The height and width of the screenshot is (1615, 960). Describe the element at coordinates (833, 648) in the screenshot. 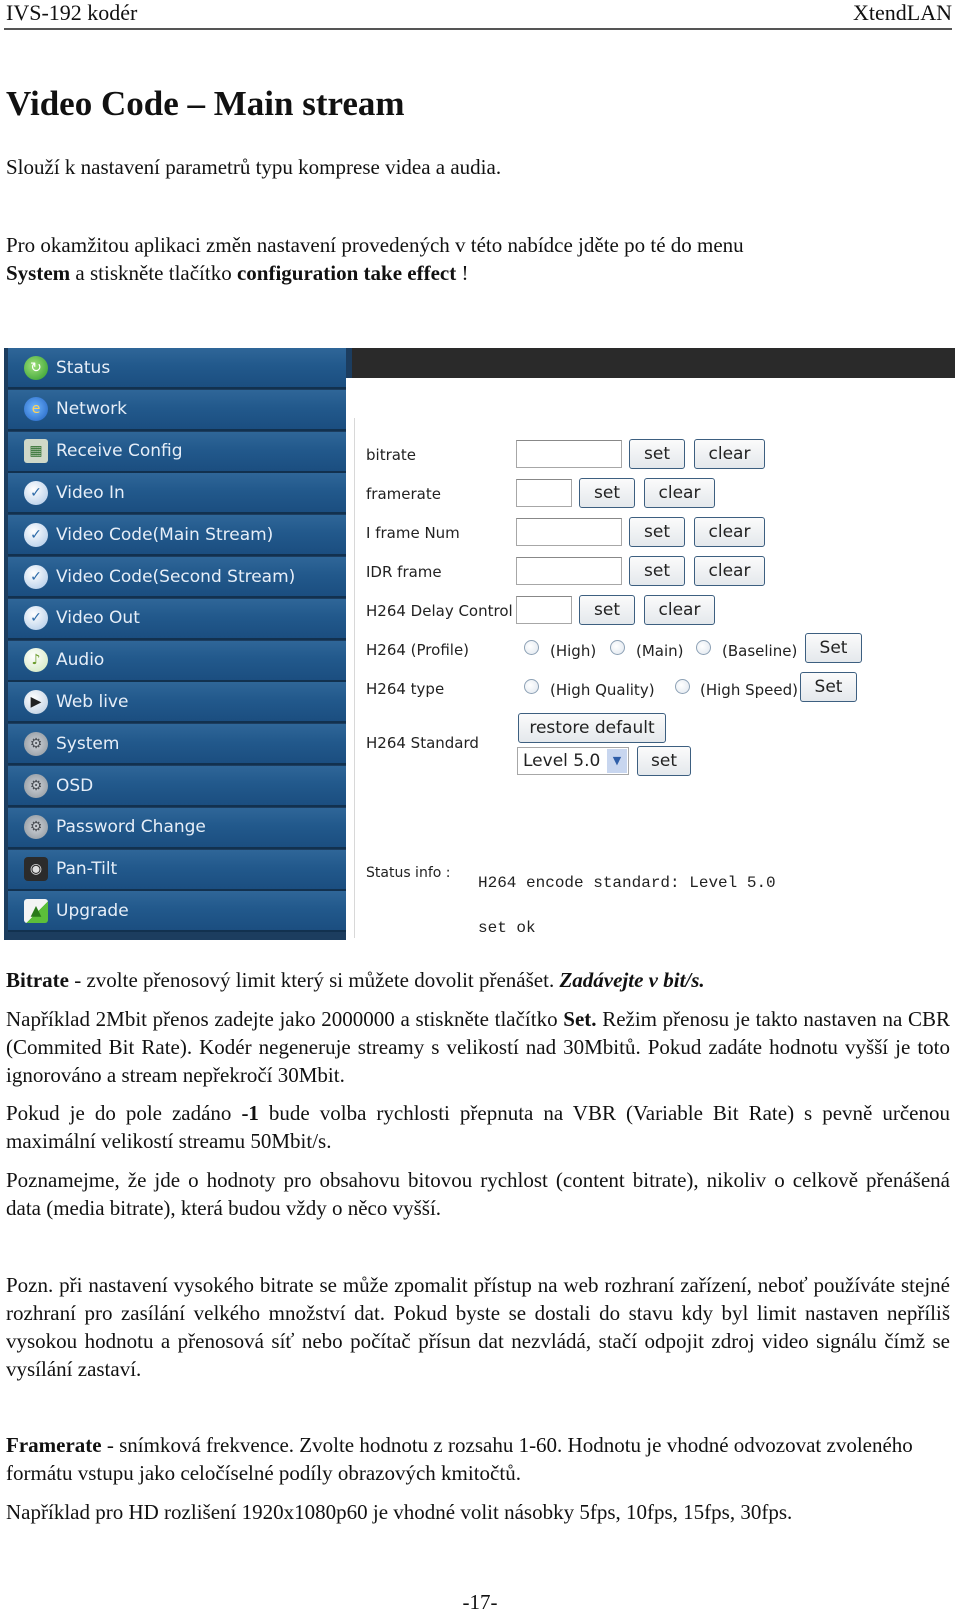

I see `profile-set-button: Set` at that location.